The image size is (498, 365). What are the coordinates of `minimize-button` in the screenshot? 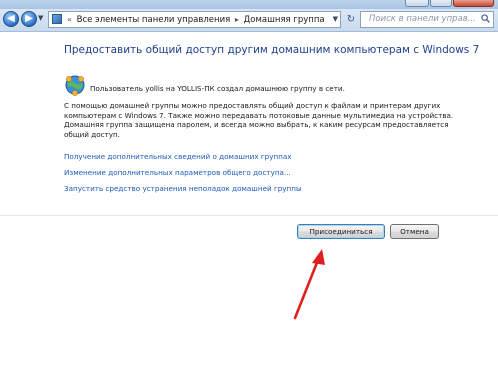 It's located at (417, 3).